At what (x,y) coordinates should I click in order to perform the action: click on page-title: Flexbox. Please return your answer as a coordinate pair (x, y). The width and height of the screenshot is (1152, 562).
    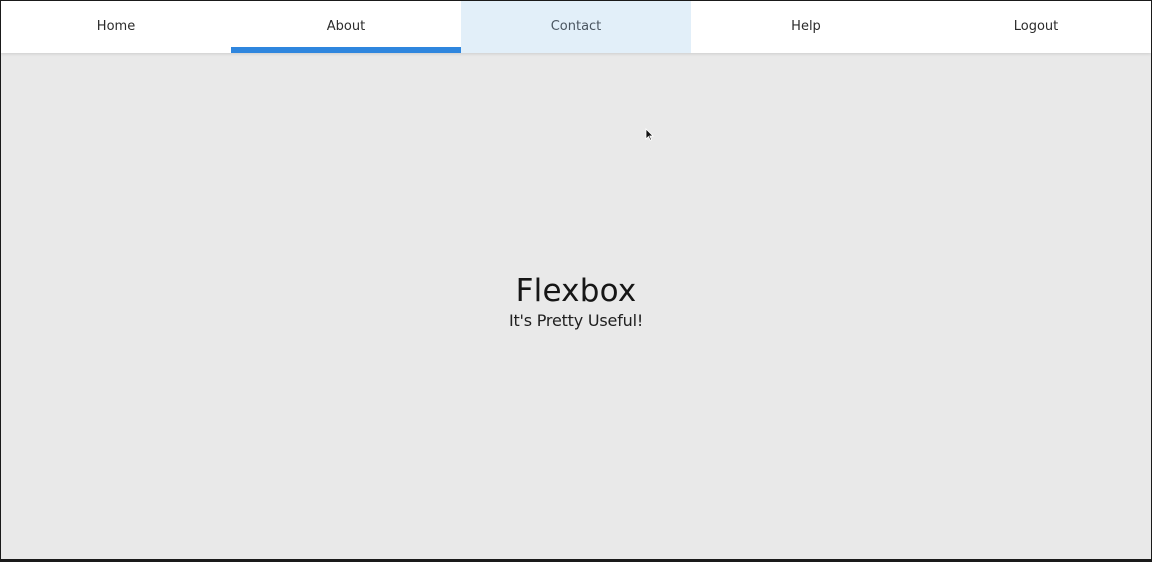
    Looking at the image, I should click on (576, 290).